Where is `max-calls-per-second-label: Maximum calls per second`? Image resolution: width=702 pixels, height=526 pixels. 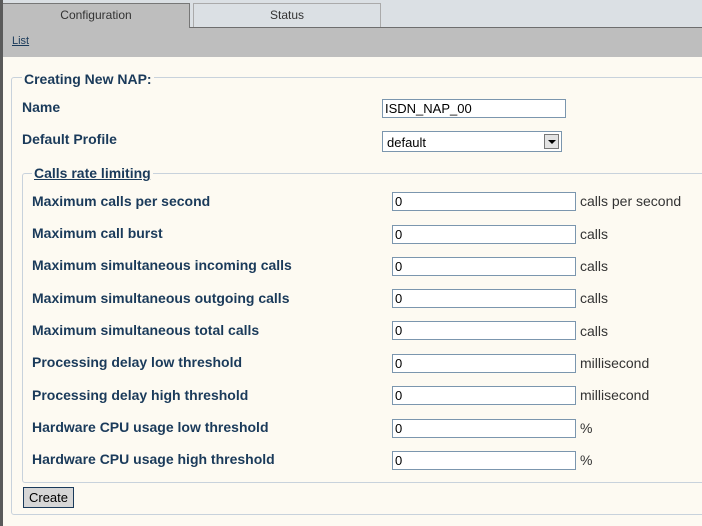 max-calls-per-second-label: Maximum calls per second is located at coordinates (121, 201).